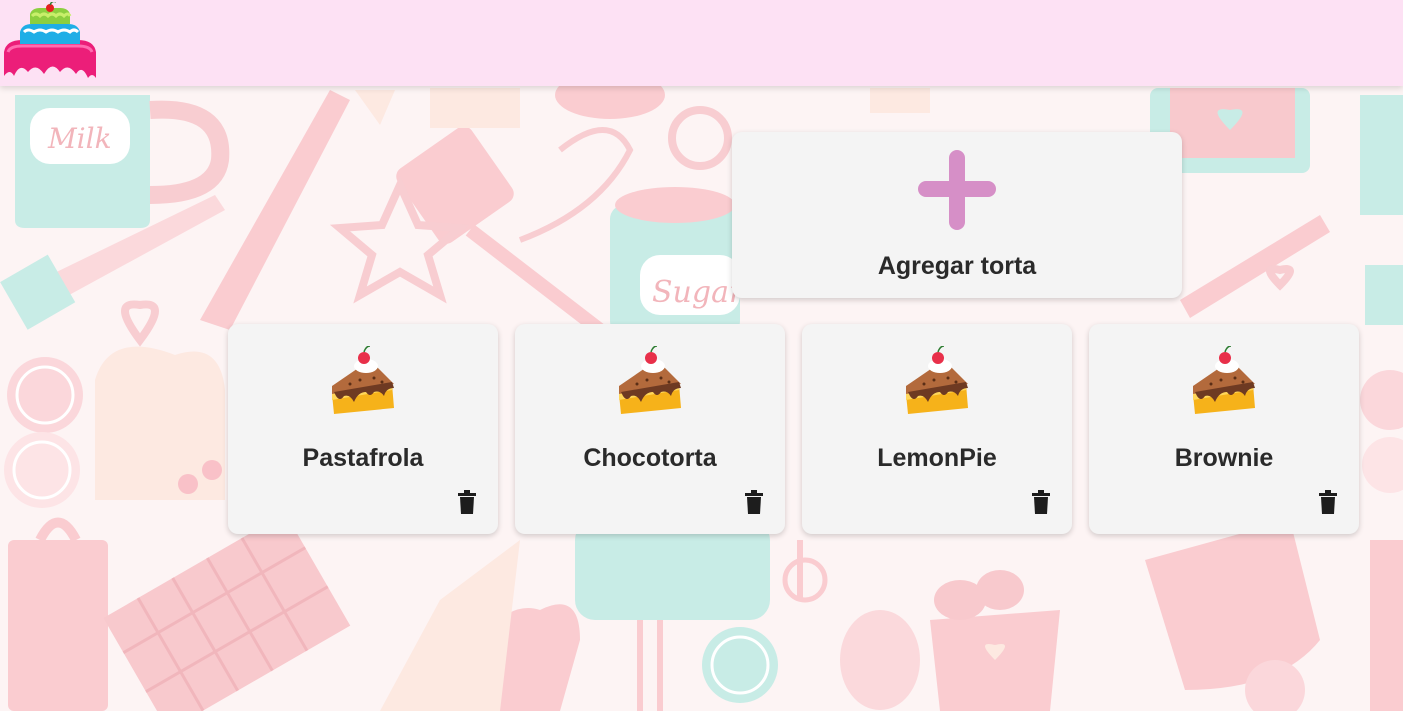 The height and width of the screenshot is (711, 1403). I want to click on add-pie-label: Agregar torta, so click(957, 266).